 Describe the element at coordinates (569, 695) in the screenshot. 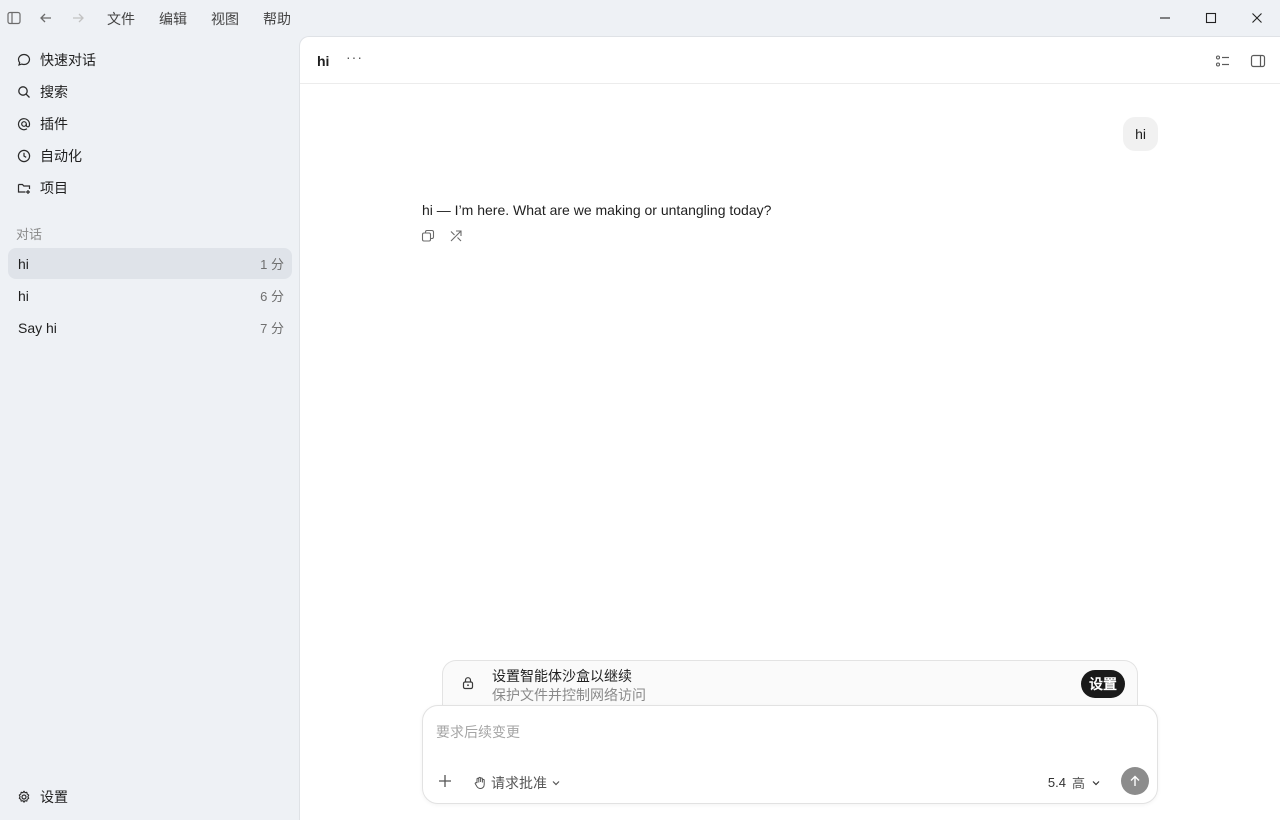

I see `sandbox-subtitle: 保护文件并控制网络访问` at that location.